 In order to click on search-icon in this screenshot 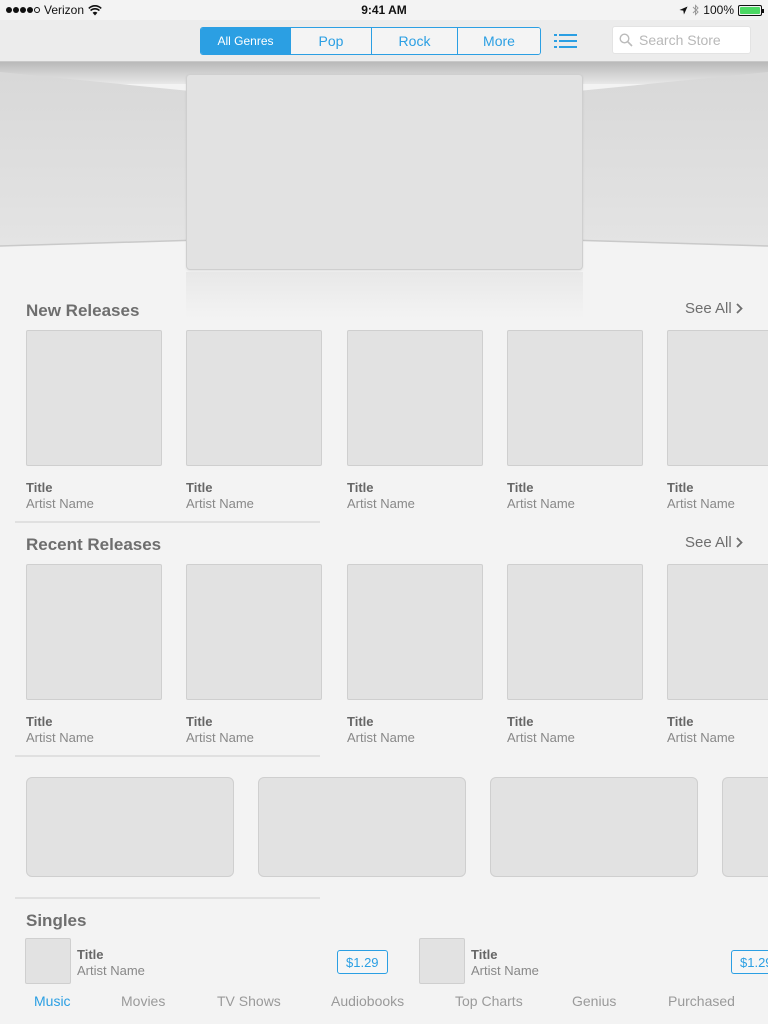, I will do `click(626, 40)`.